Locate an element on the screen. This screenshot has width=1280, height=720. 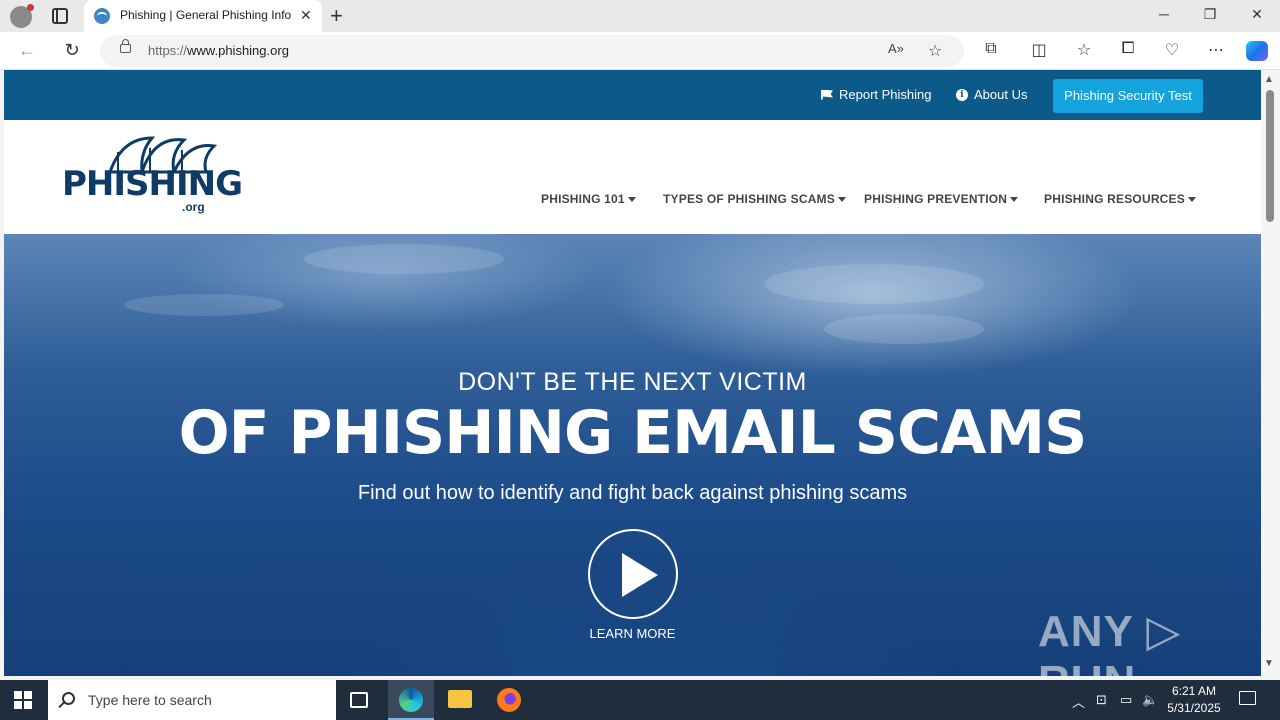
task-view-icon is located at coordinates (359, 700).